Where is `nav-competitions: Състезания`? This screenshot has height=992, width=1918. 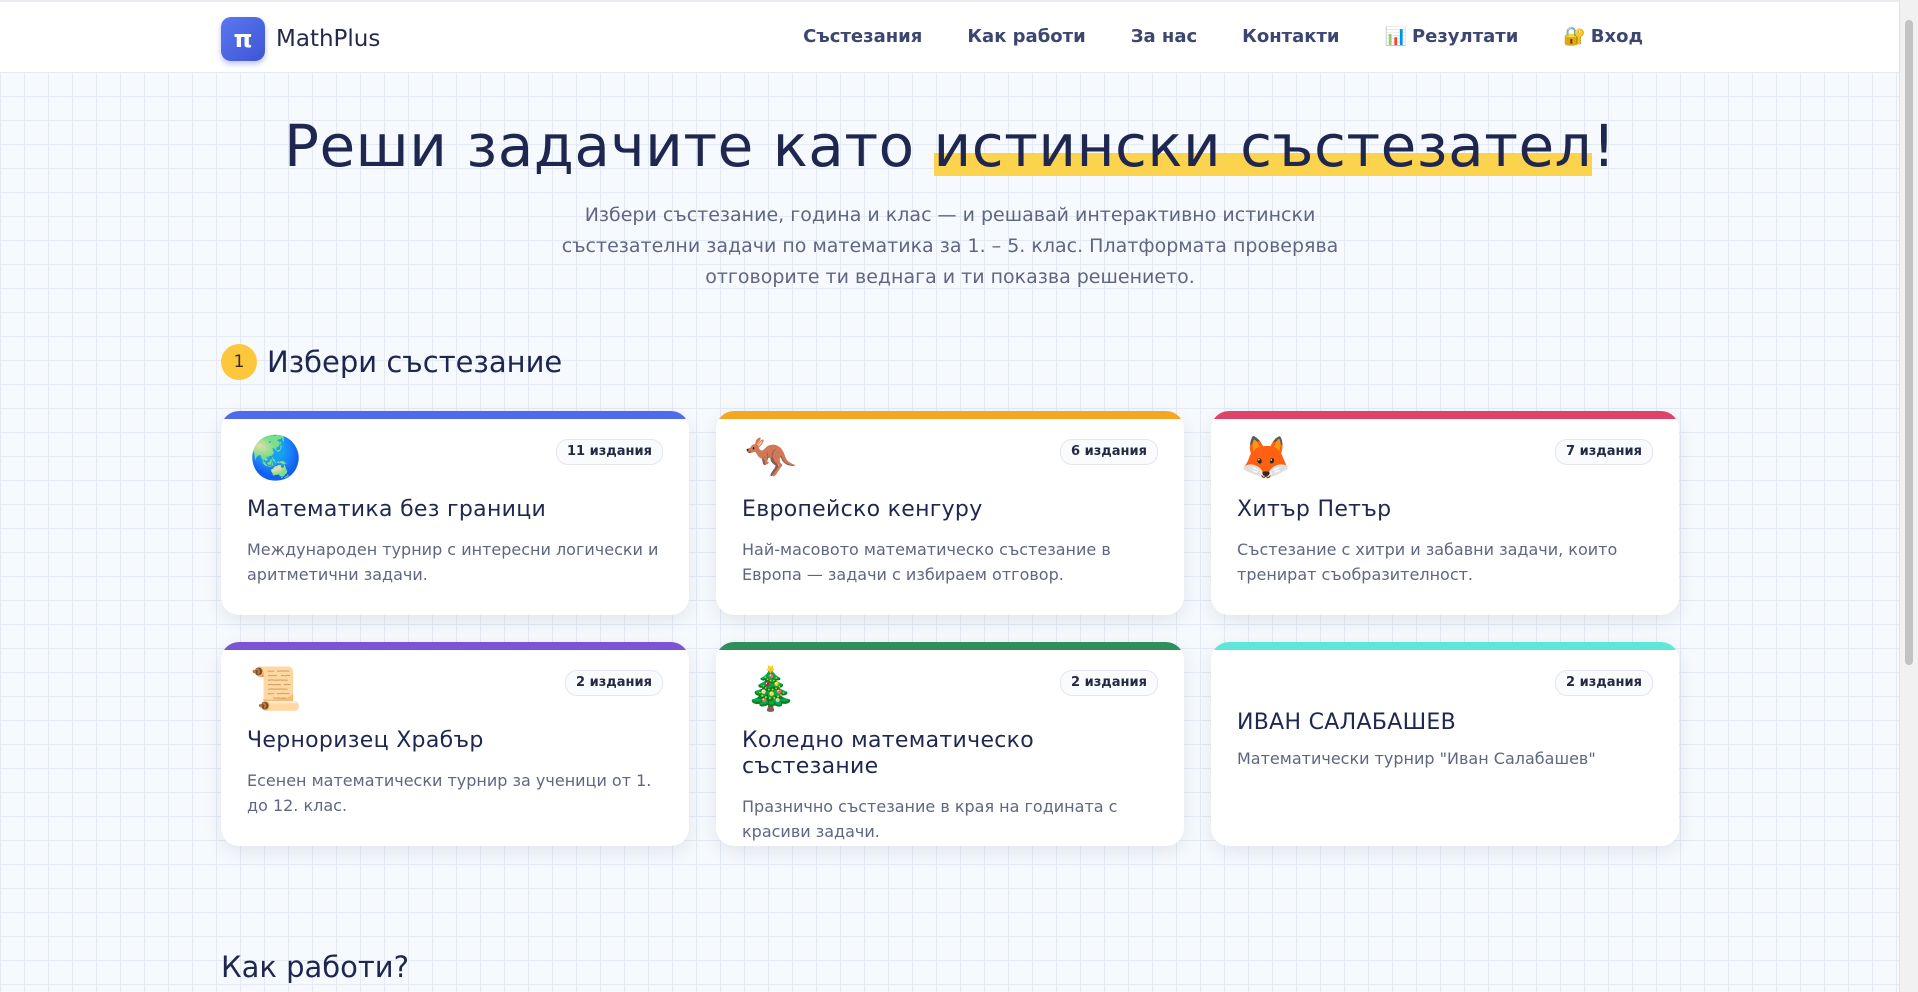
nav-competitions: Състезания is located at coordinates (862, 36).